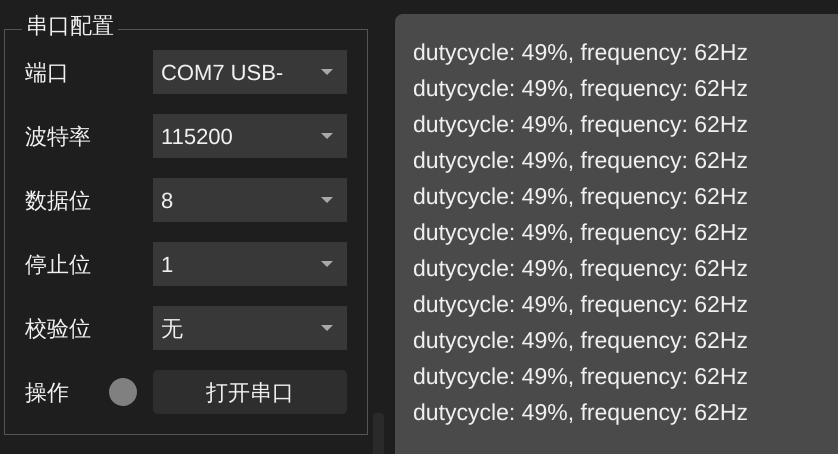 This screenshot has width=838, height=454. I want to click on field-label: 校验位, so click(58, 328).